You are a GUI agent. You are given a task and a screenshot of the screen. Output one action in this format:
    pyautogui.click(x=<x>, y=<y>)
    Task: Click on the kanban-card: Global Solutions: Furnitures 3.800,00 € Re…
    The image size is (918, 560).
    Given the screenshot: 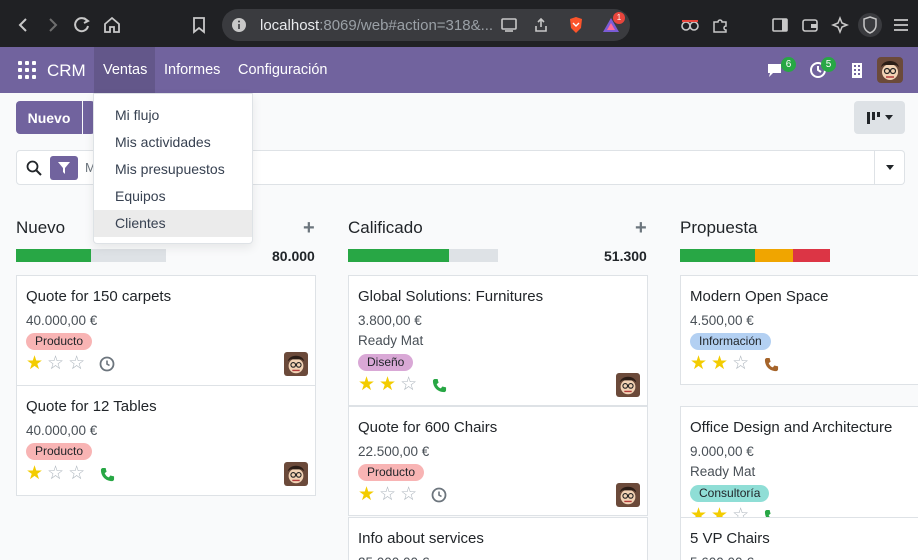 What is the action you would take?
    pyautogui.click(x=498, y=340)
    